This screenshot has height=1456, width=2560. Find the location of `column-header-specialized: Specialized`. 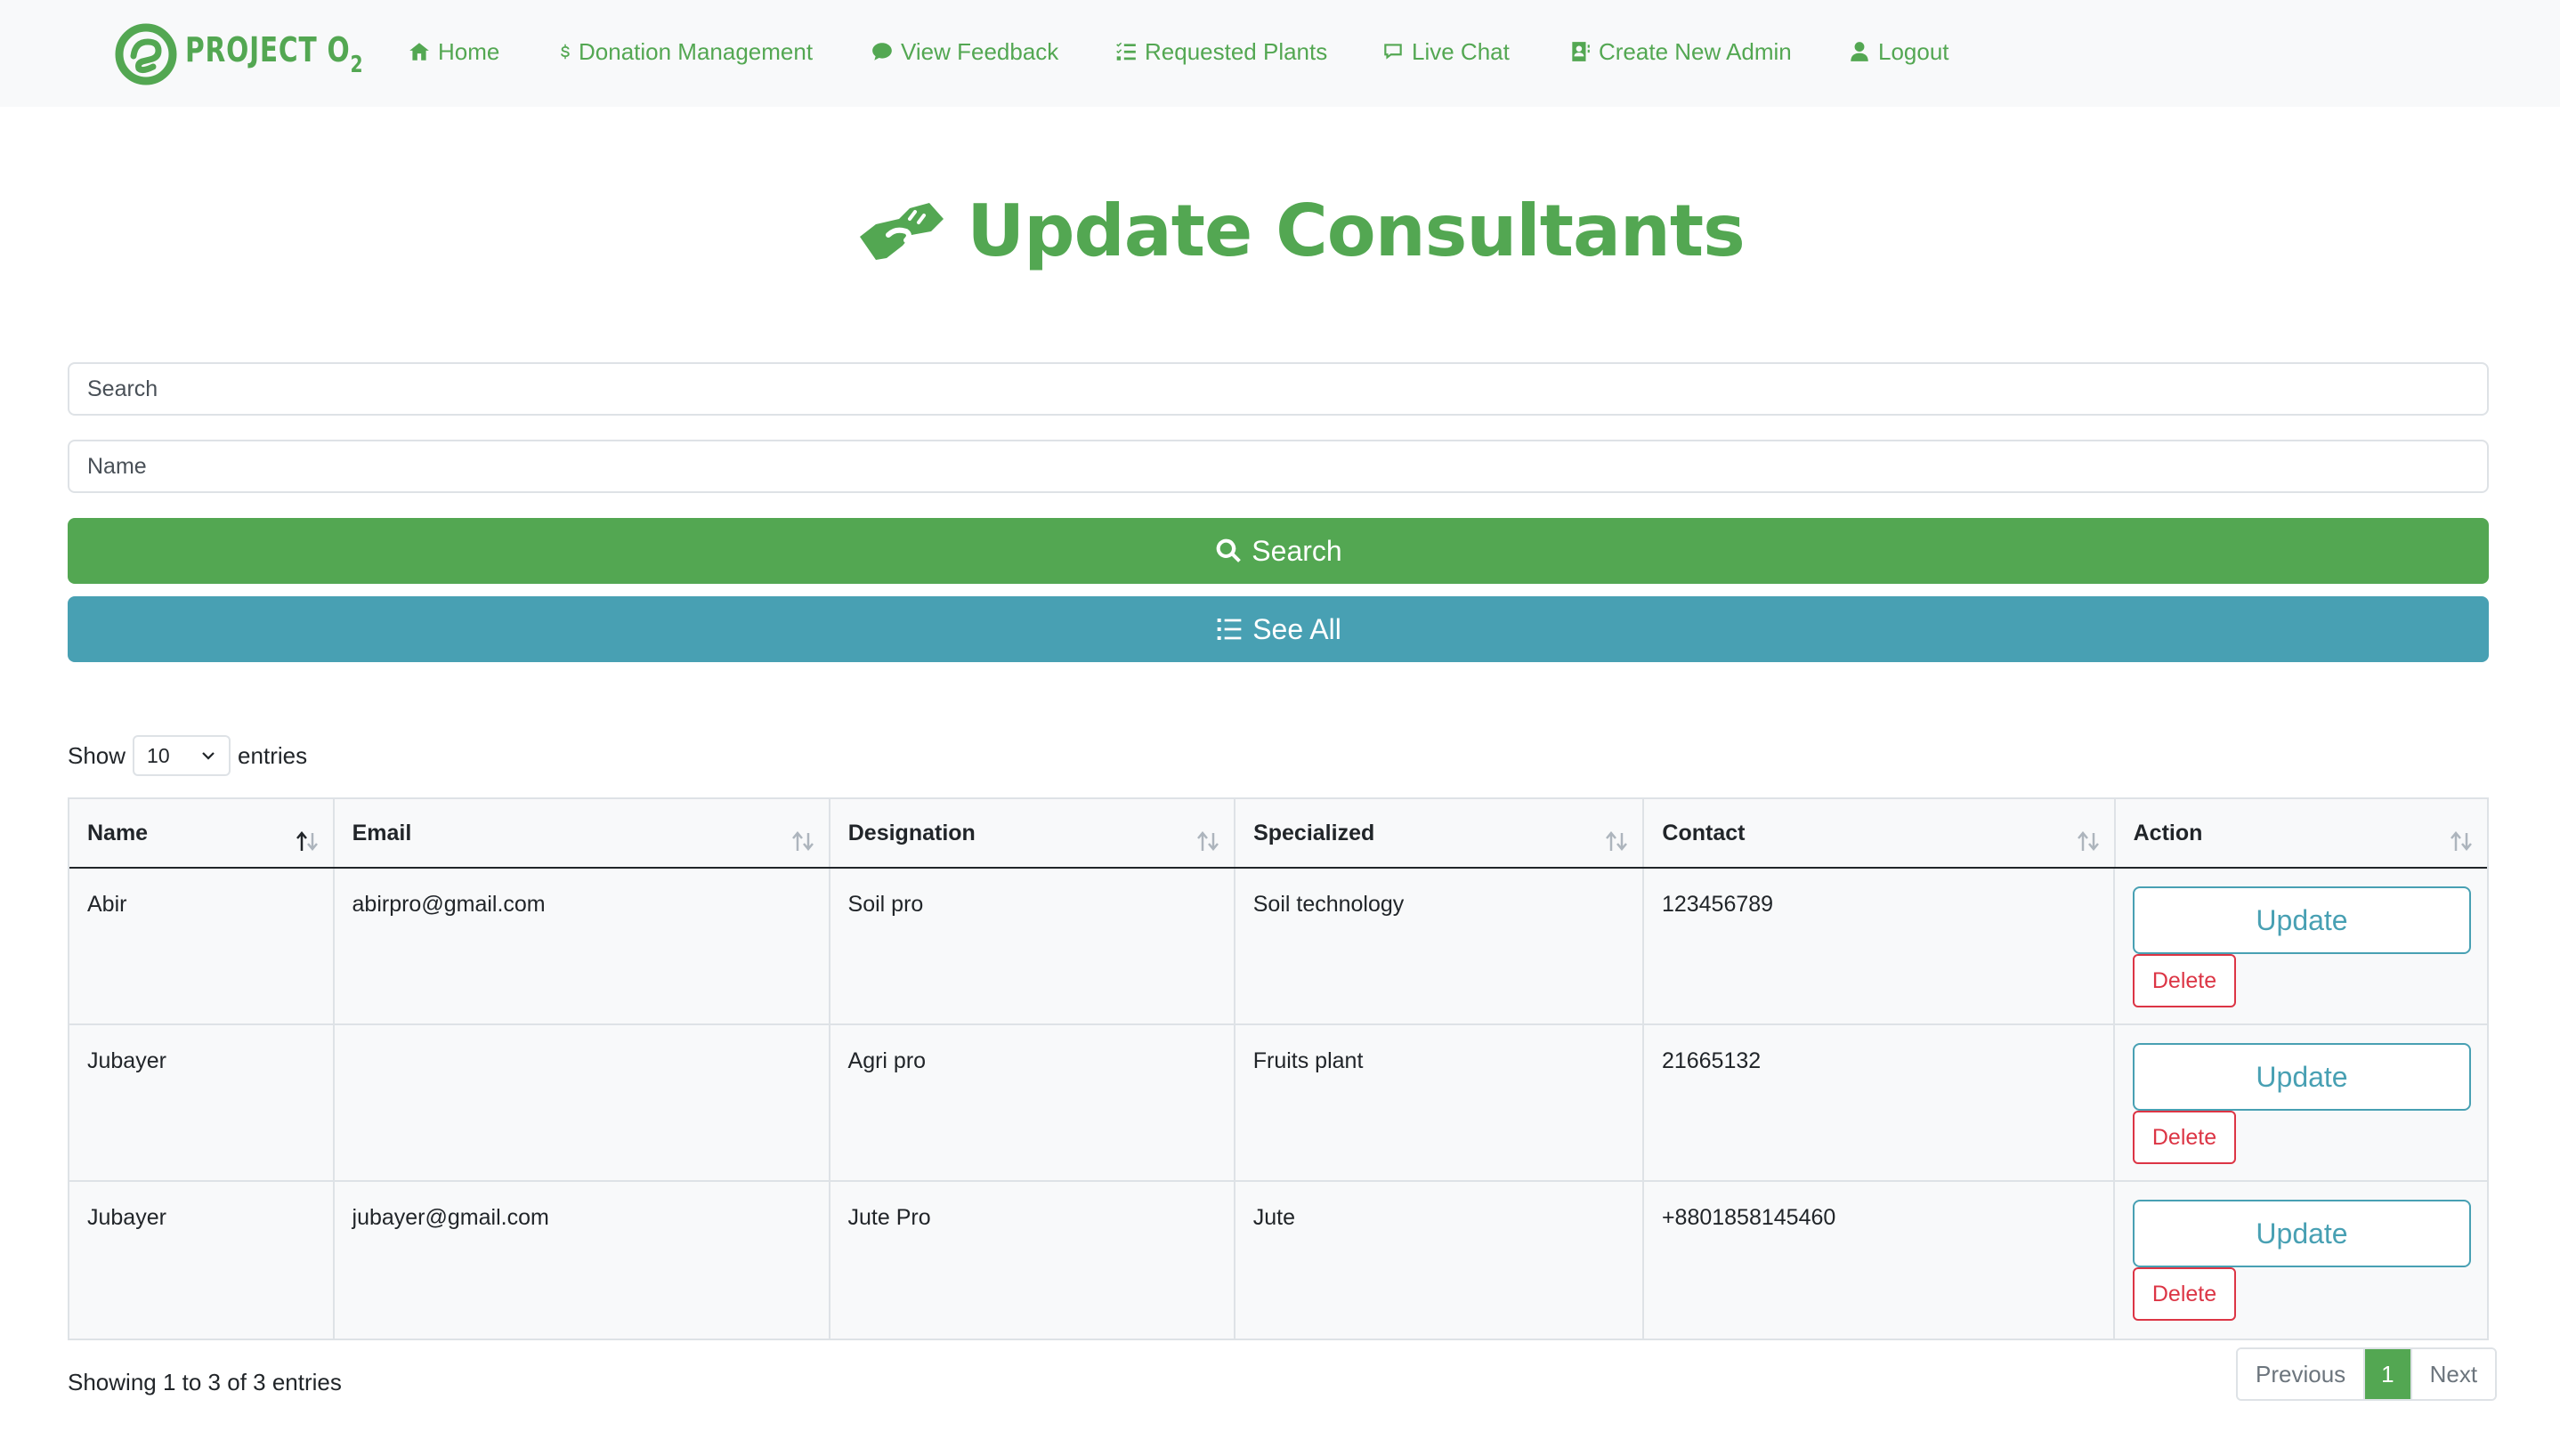

column-header-specialized: Specialized is located at coordinates (1440, 833).